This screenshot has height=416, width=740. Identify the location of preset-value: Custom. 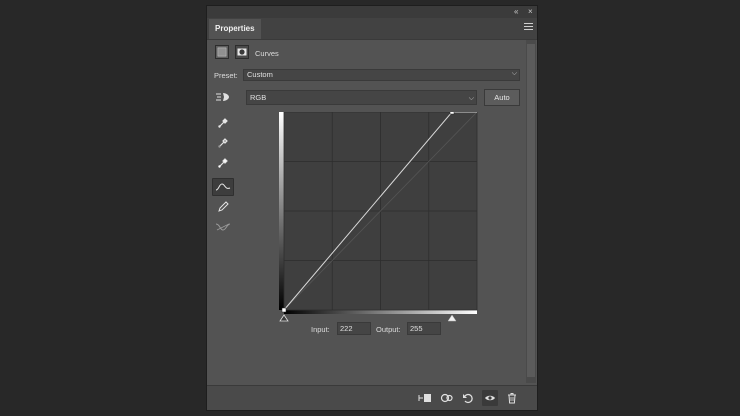
(260, 74).